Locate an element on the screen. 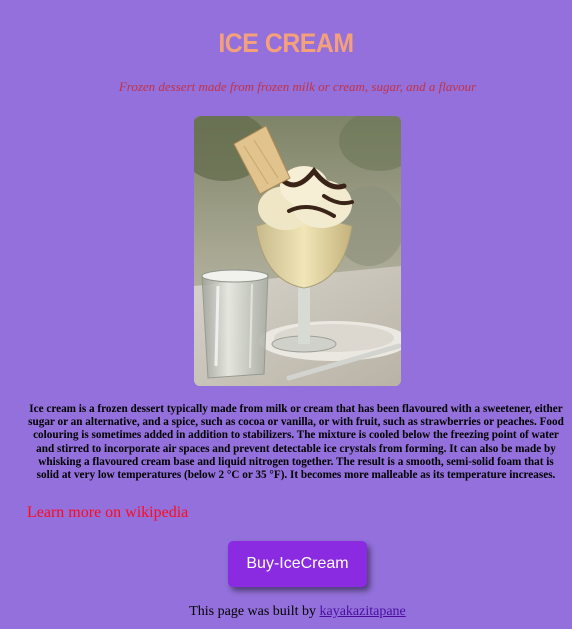 Image resolution: width=572 pixels, height=629 pixels. author-link: kayakazitapane is located at coordinates (362, 611).